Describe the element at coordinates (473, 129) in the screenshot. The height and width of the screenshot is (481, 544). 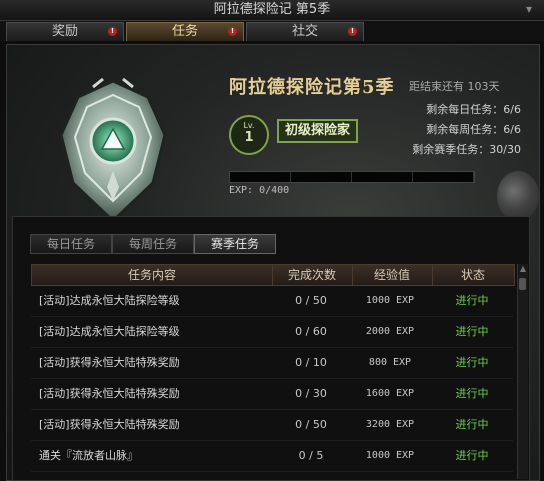
I see `remaining-weekly: 剩余每周任务：6/6` at that location.